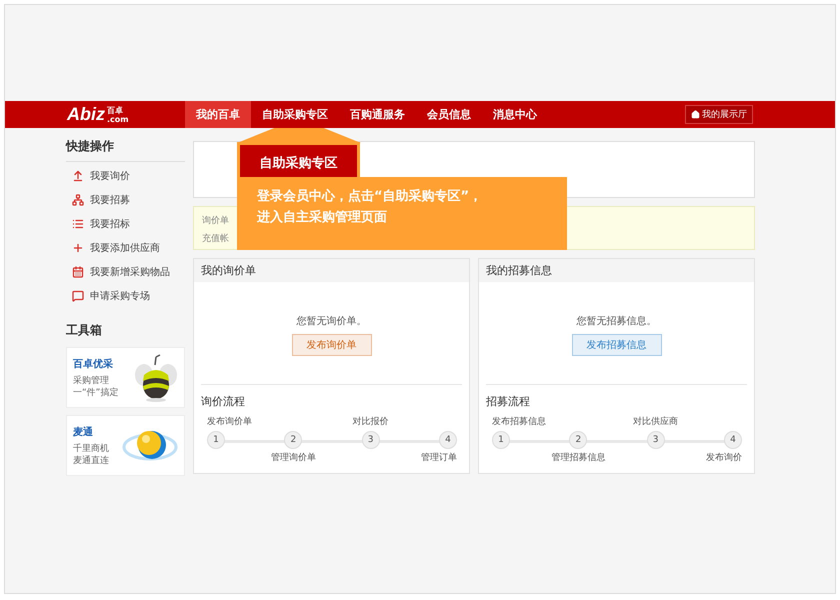  I want to click on publish-button: 发布询价单, so click(332, 345).